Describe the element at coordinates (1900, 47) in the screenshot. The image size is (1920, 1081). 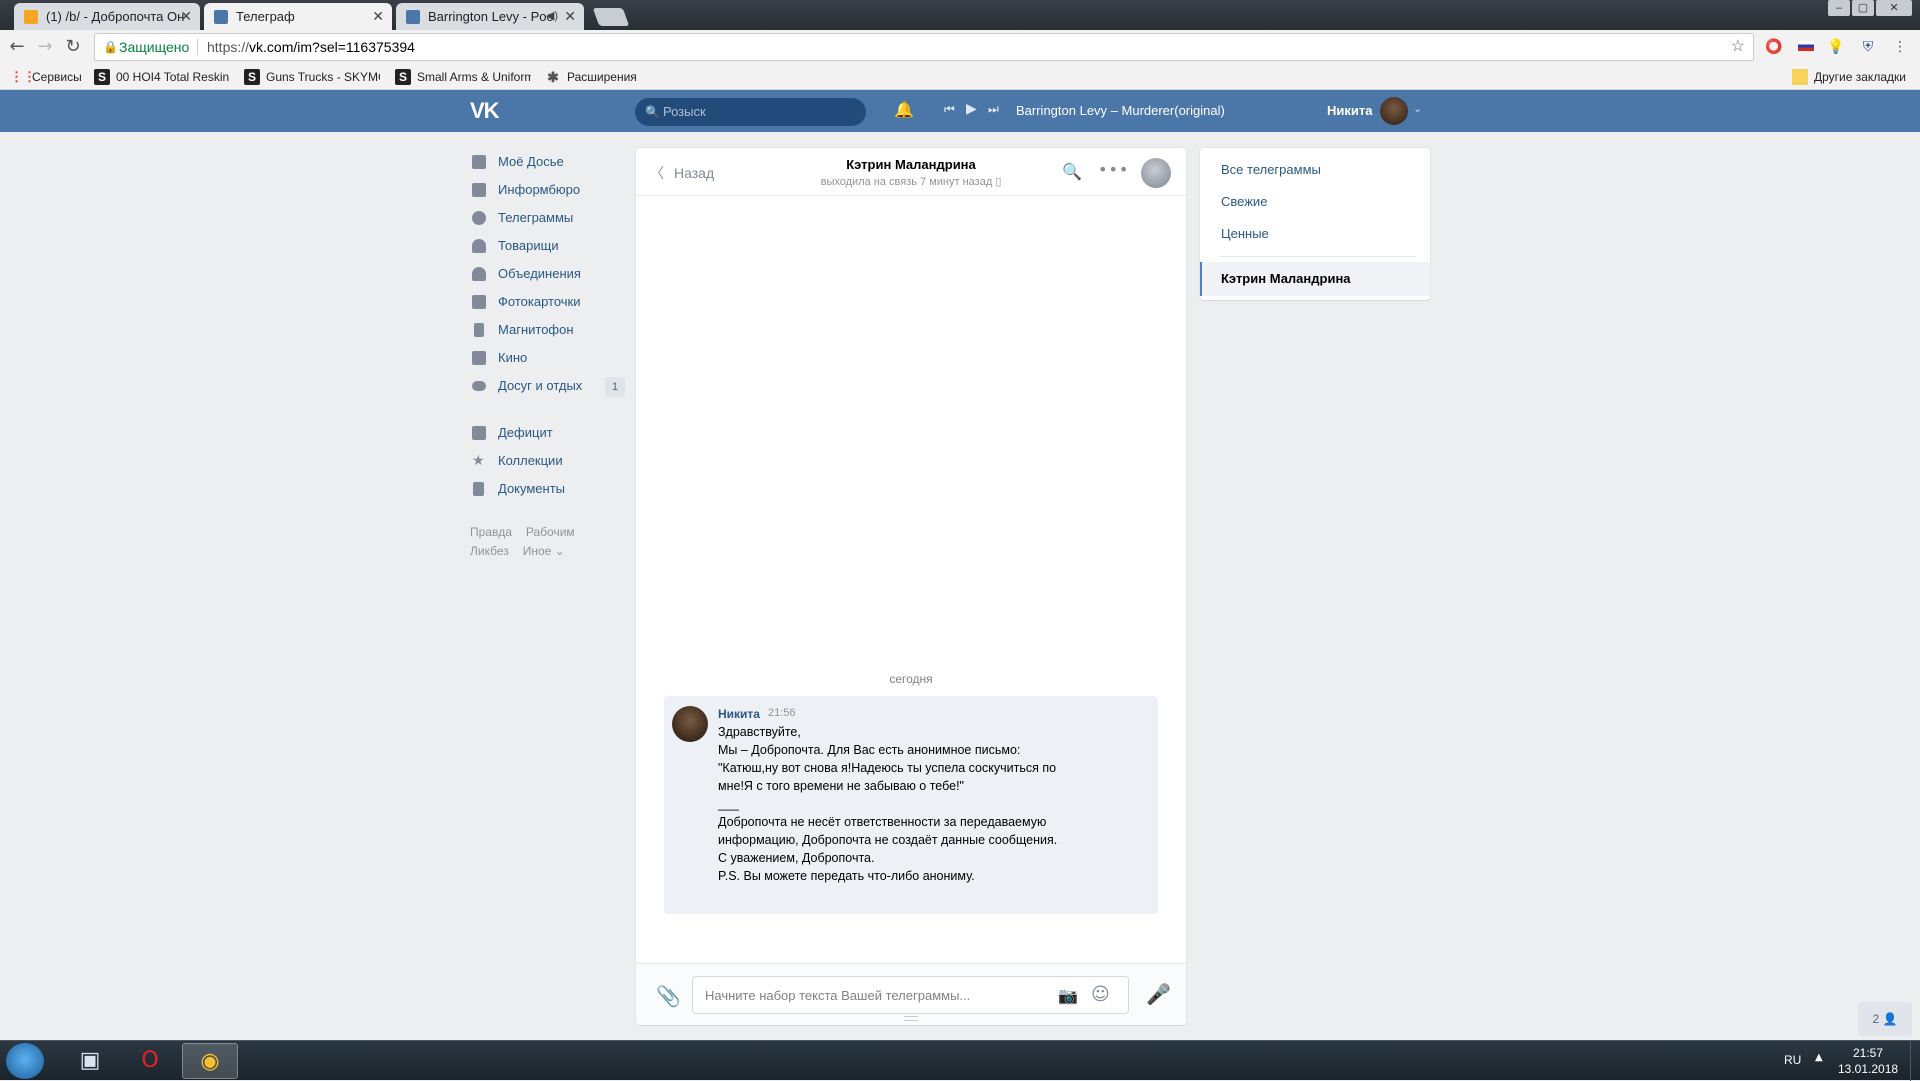
I see `browser-menu-icon: ⋮` at that location.